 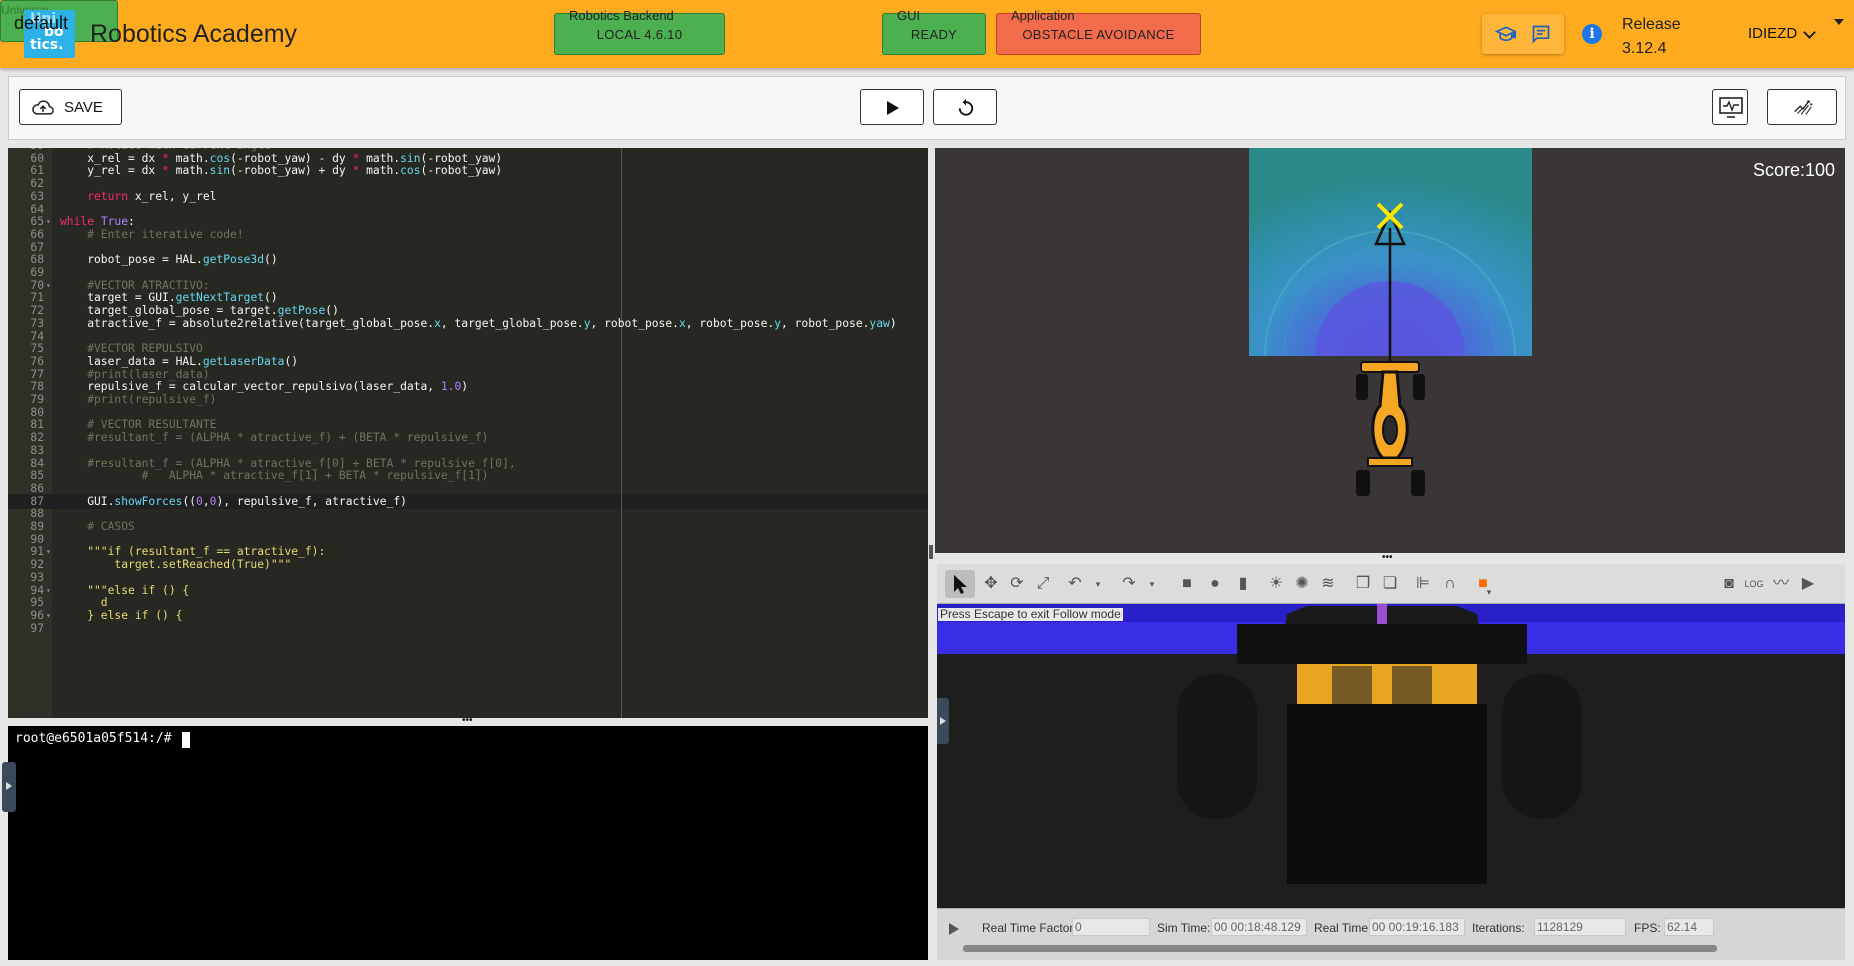 I want to click on play-icon, so click(x=893, y=108).